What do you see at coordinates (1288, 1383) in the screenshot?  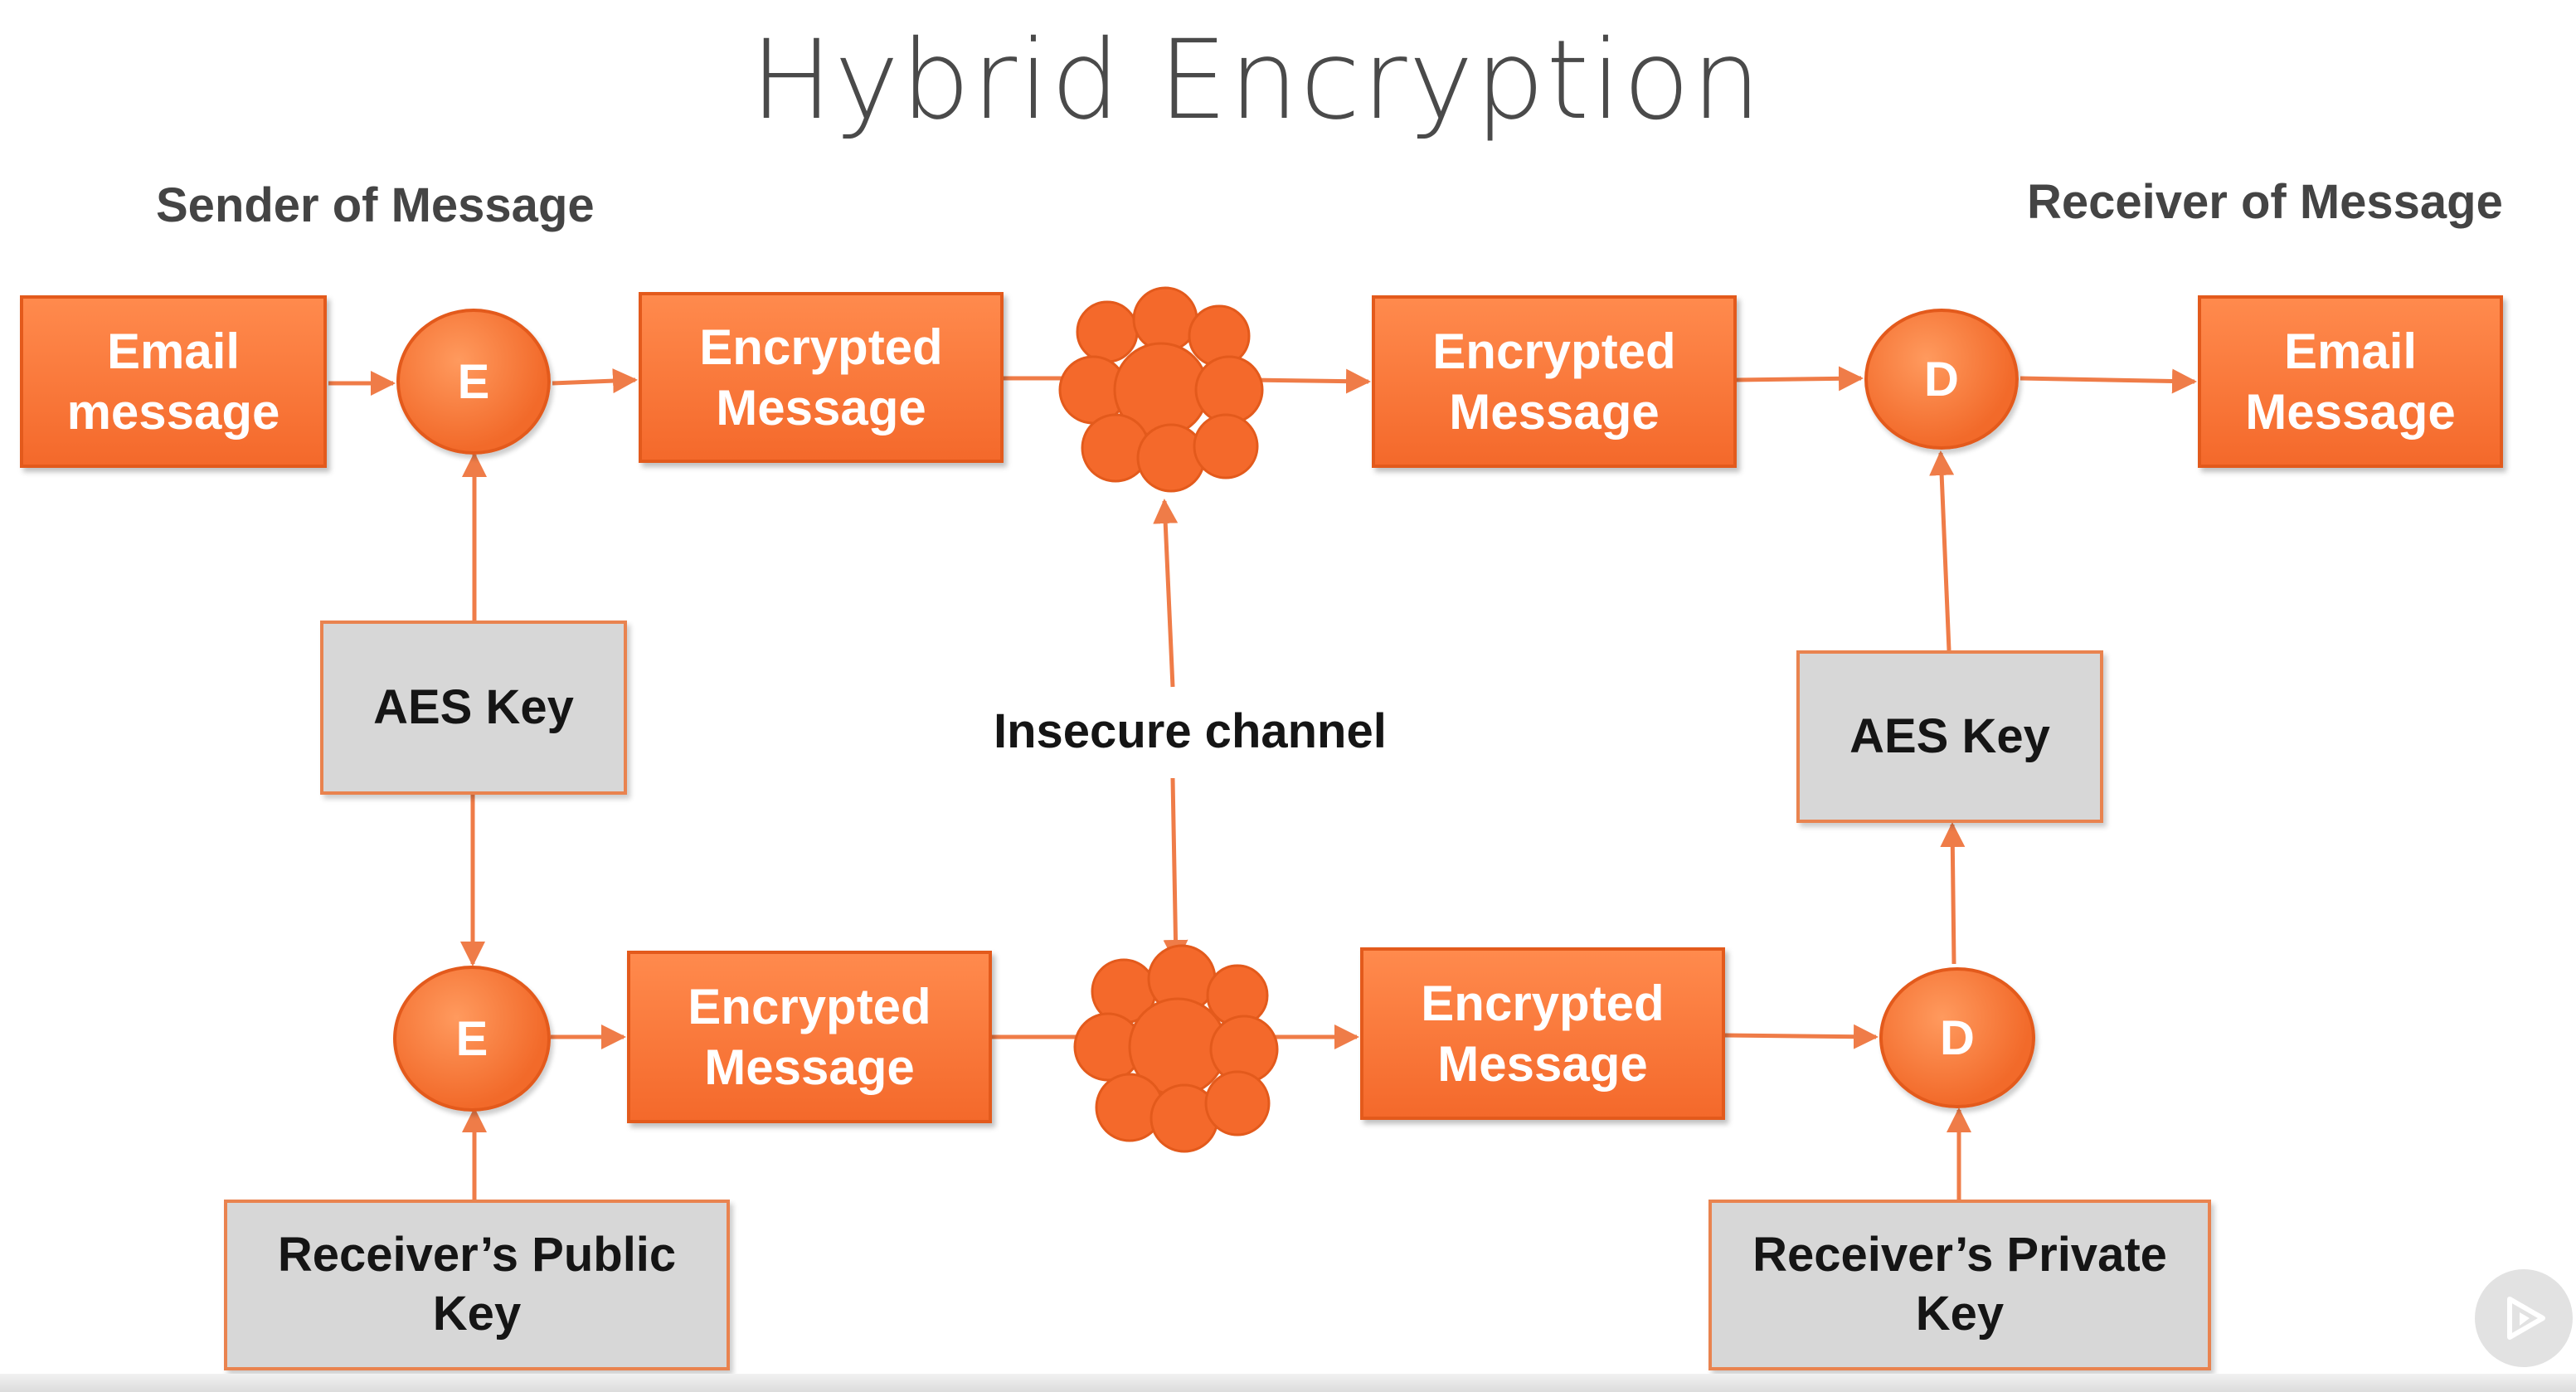 I see `player-bottom-bar` at bounding box center [1288, 1383].